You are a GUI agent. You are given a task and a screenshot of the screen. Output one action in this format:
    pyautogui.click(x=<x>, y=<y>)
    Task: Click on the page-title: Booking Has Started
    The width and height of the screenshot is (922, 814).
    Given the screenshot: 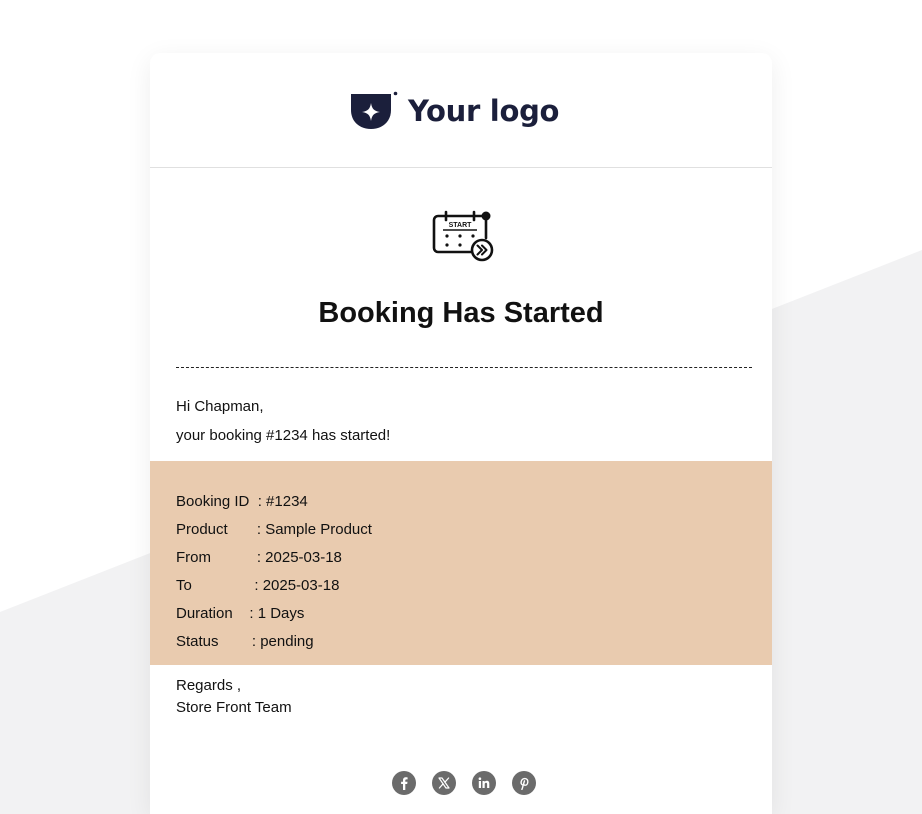 What is the action you would take?
    pyautogui.click(x=461, y=313)
    